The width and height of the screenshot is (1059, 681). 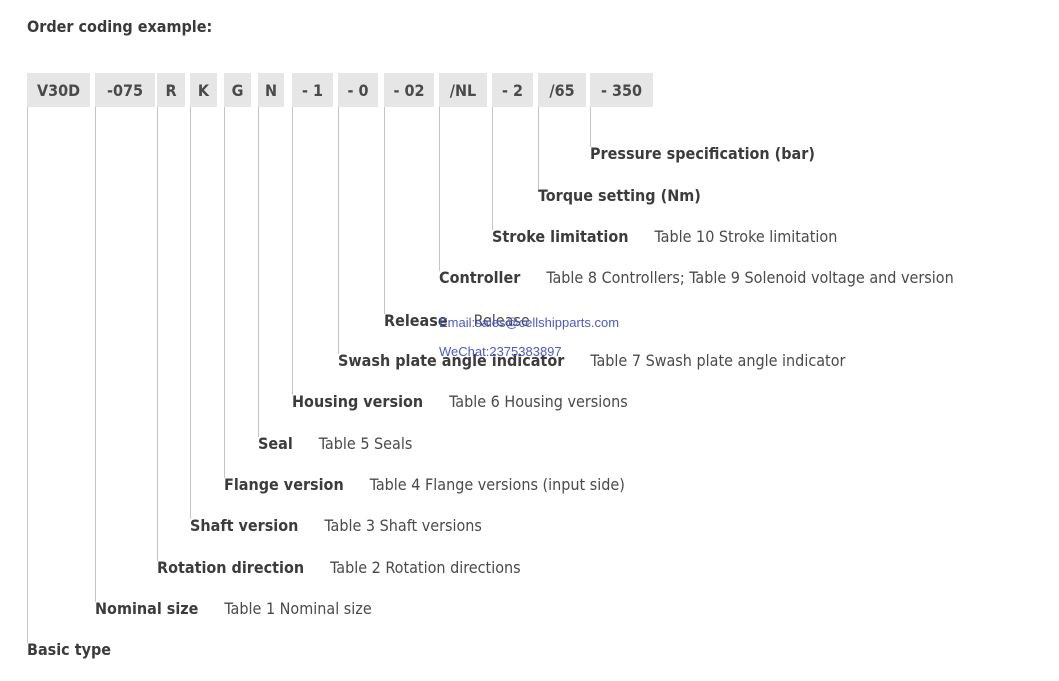 What do you see at coordinates (125, 90) in the screenshot?
I see `code-segment: -075` at bounding box center [125, 90].